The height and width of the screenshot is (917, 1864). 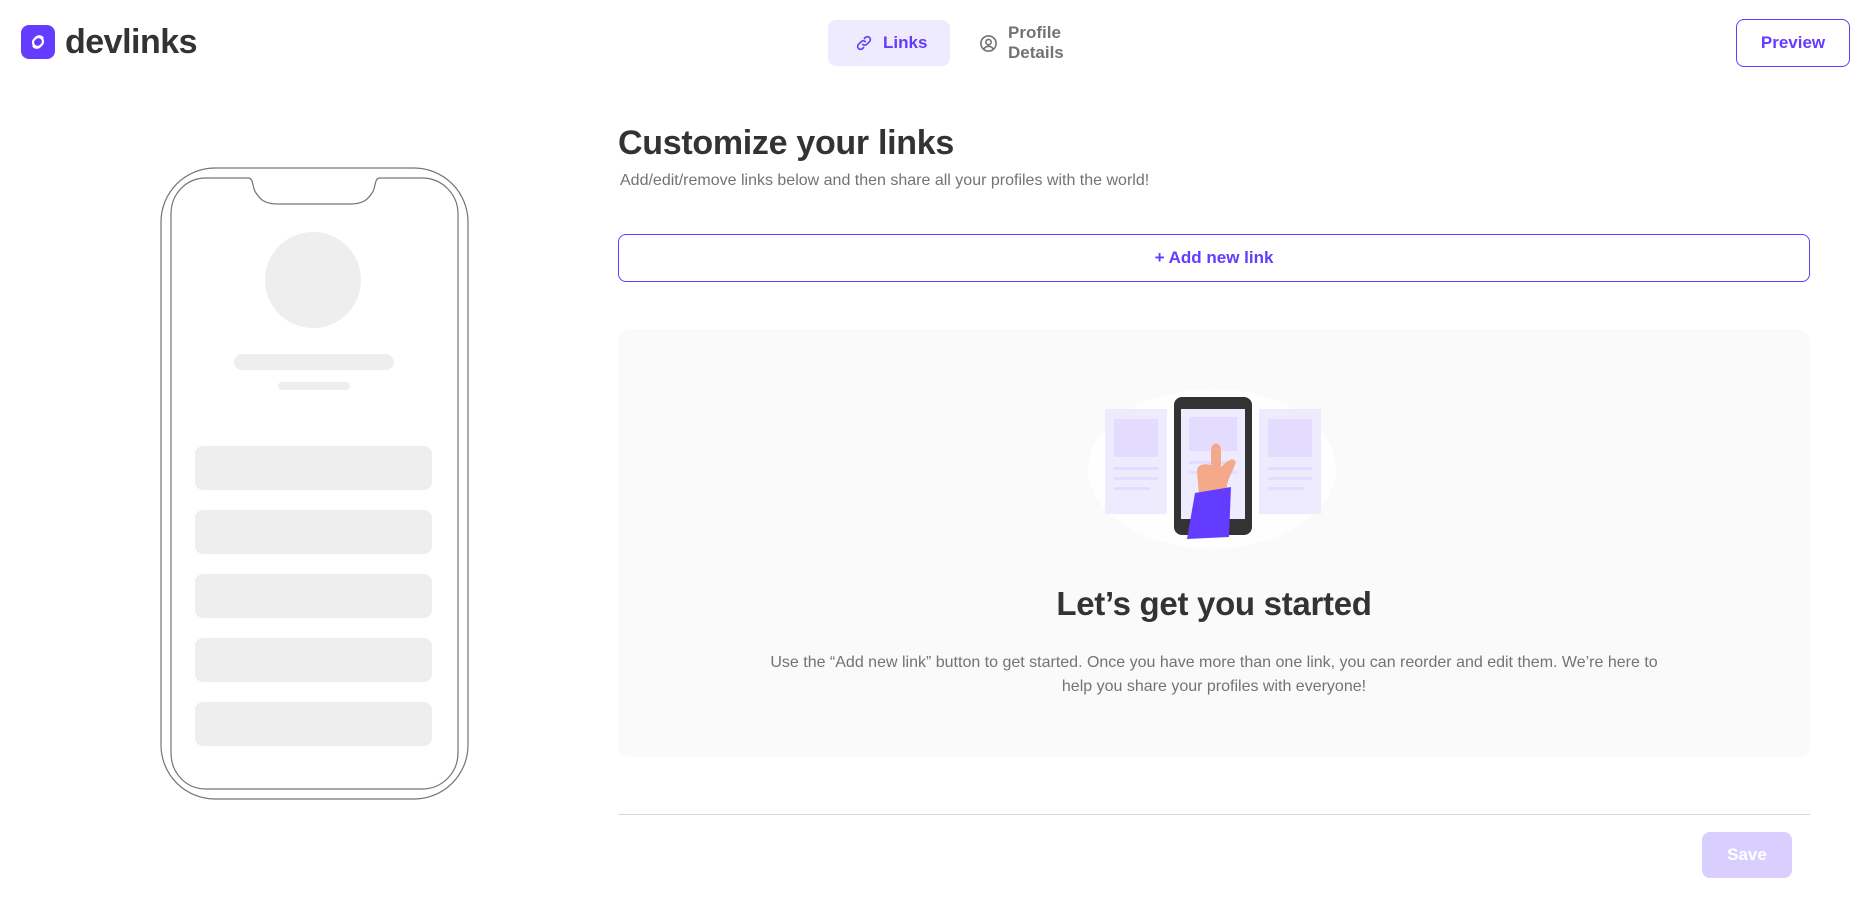 What do you see at coordinates (314, 386) in the screenshot?
I see `email-placeholder` at bounding box center [314, 386].